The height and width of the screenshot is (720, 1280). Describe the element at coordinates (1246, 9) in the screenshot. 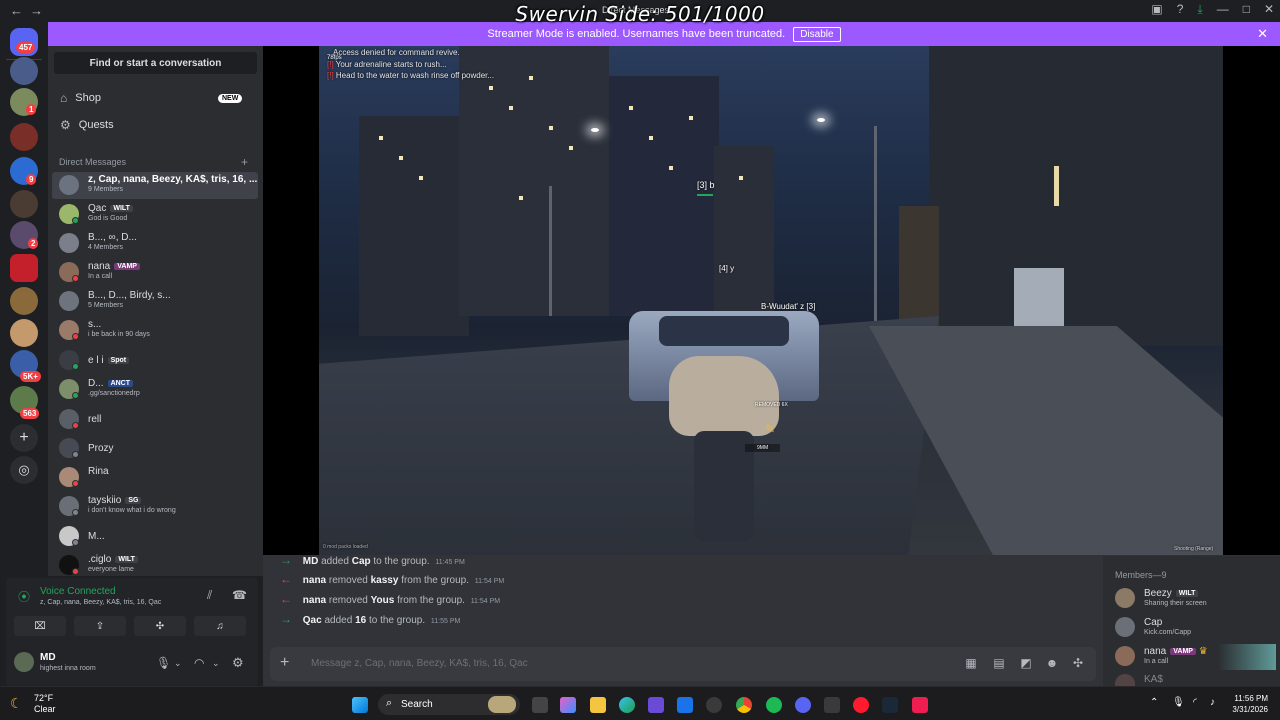

I see `maximize-icon: □` at that location.